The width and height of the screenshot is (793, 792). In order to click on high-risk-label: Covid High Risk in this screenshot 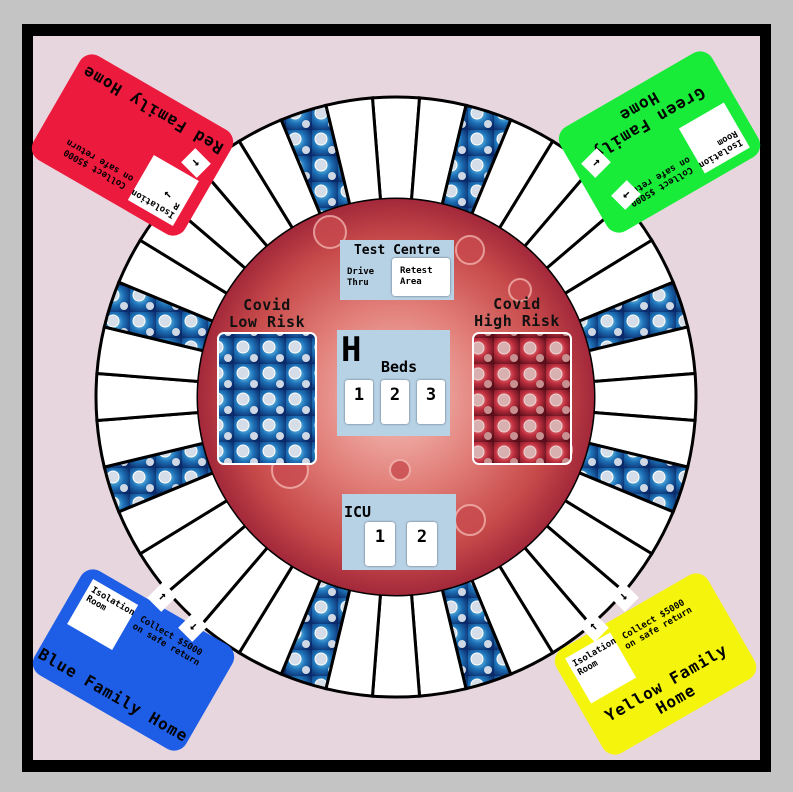, I will do `click(517, 312)`.